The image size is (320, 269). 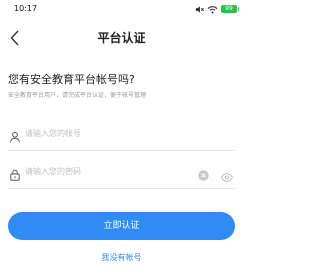 I want to click on status-icons: 99, so click(x=217, y=9).